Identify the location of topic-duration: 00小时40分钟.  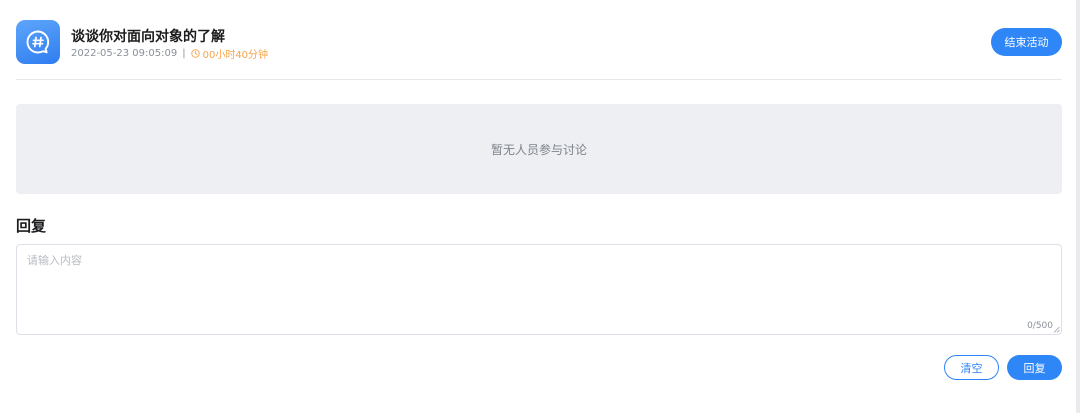
(229, 53).